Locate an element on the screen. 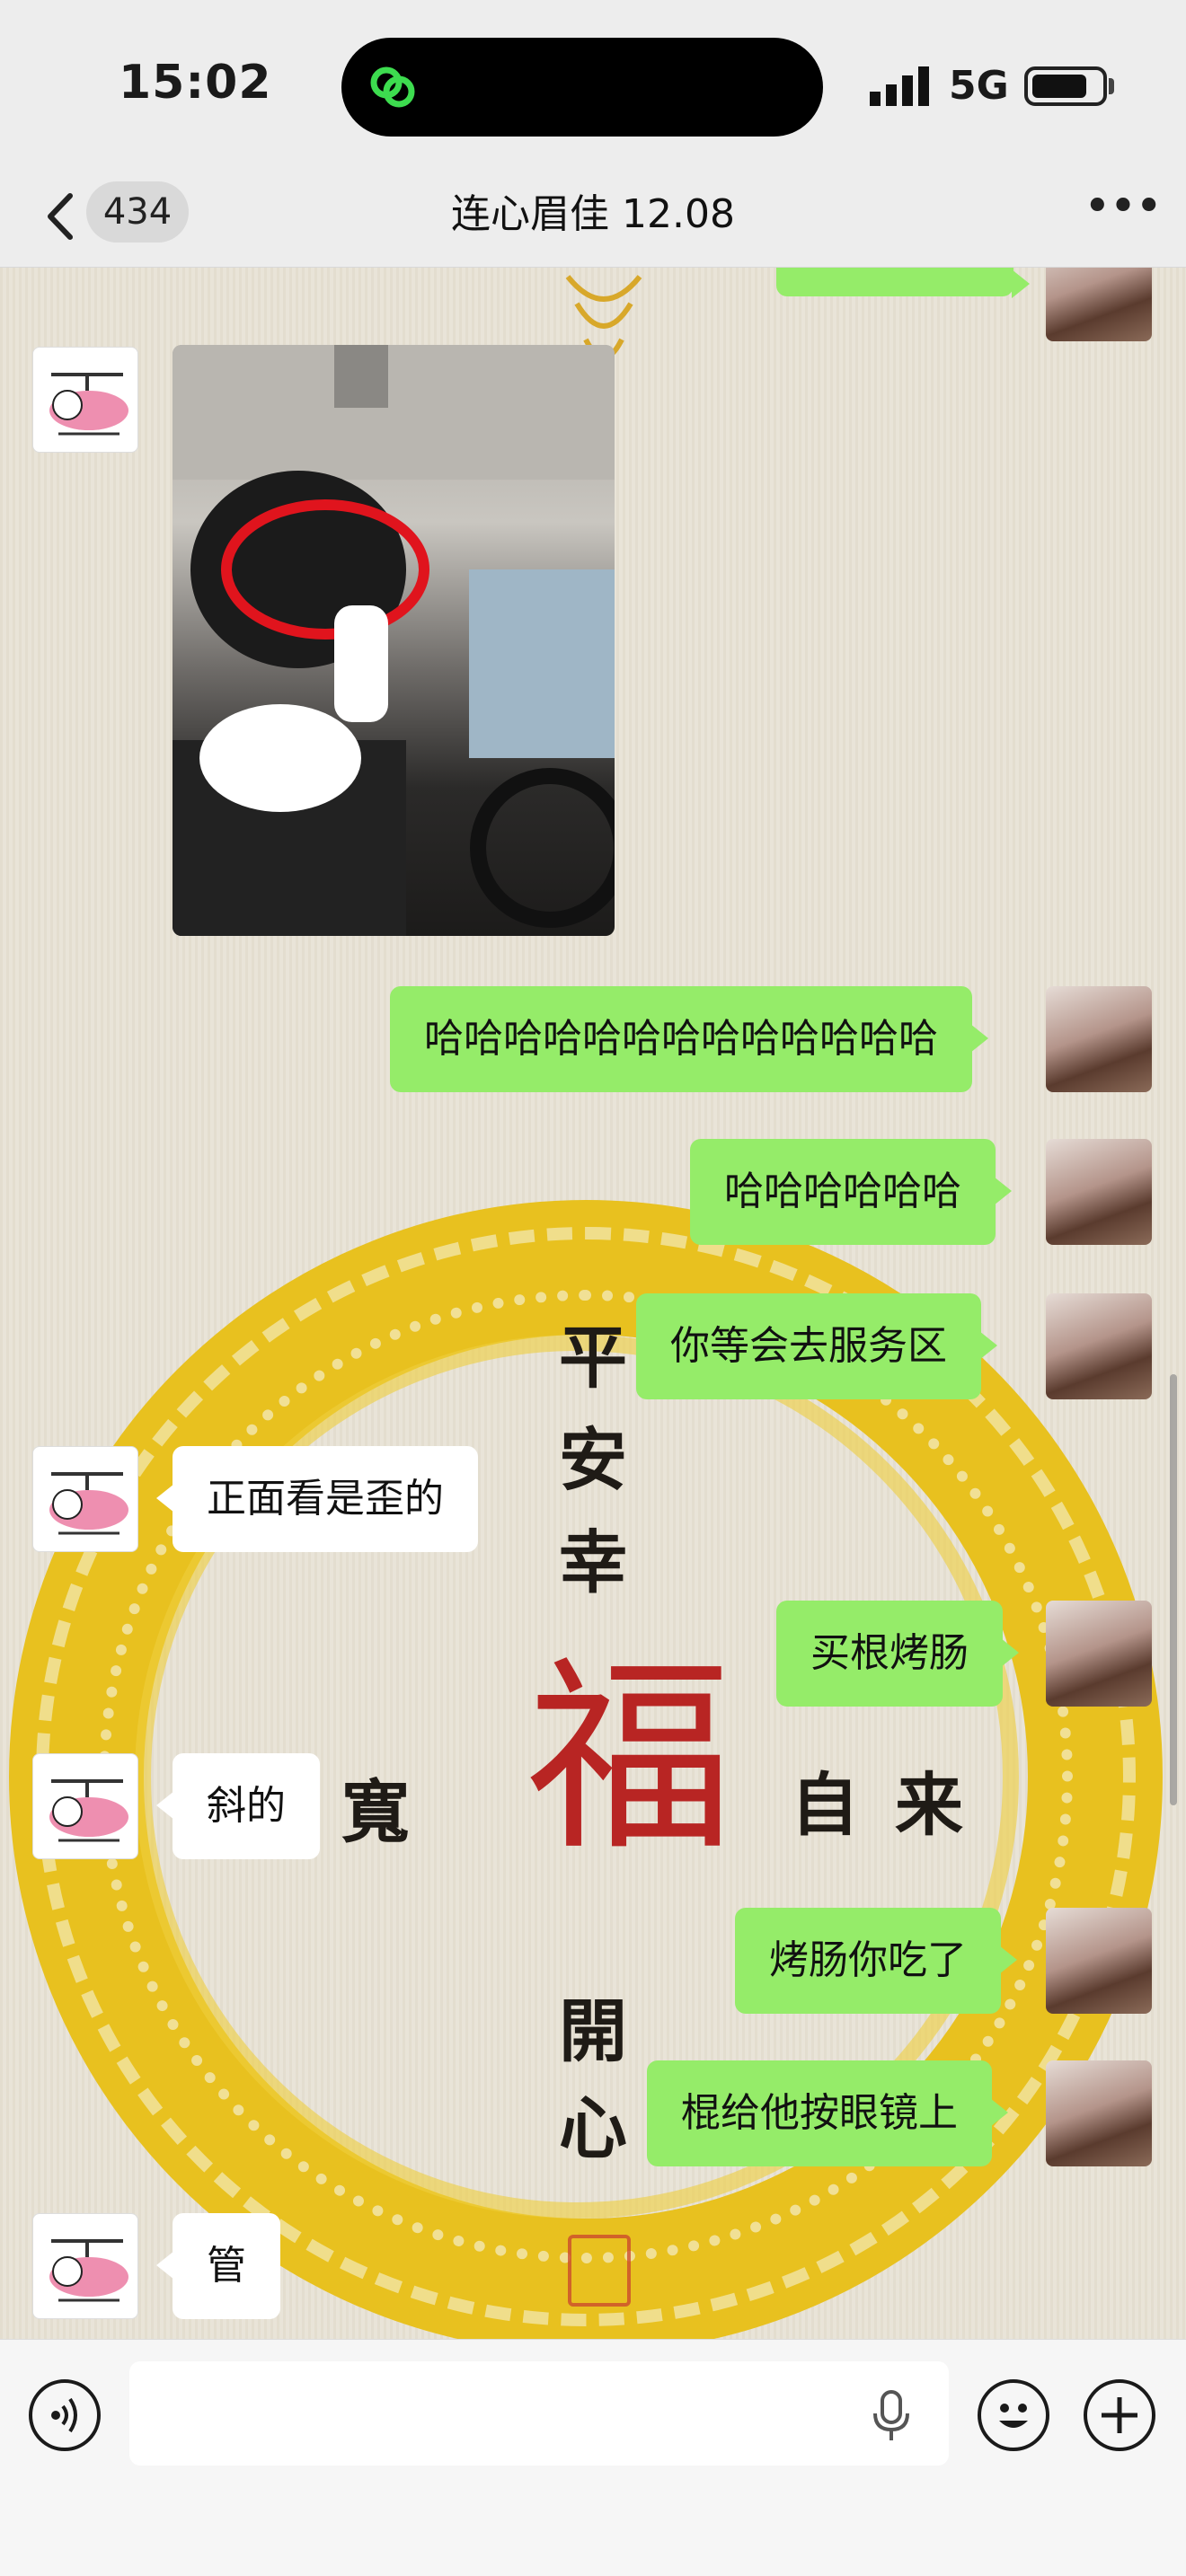 This screenshot has width=1186, height=2576. voice-icon is located at coordinates (65, 2415).